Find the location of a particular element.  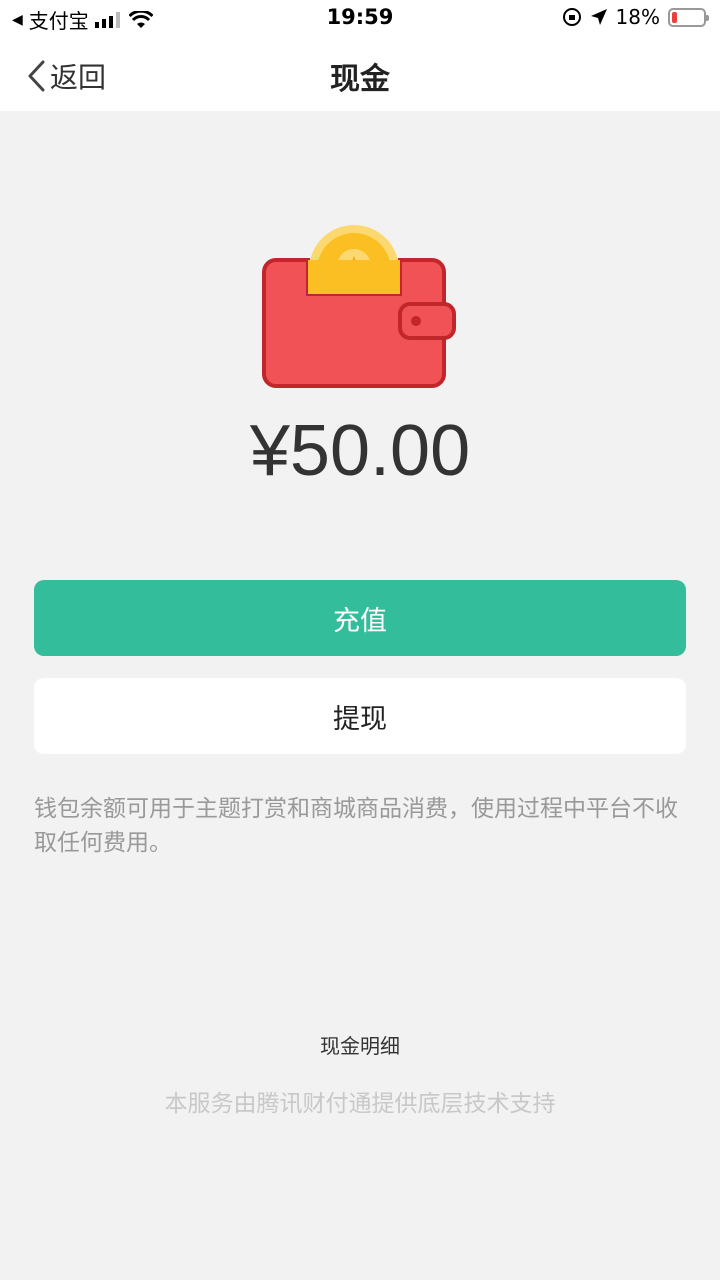

battery-percent: 18% is located at coordinates (637, 17).